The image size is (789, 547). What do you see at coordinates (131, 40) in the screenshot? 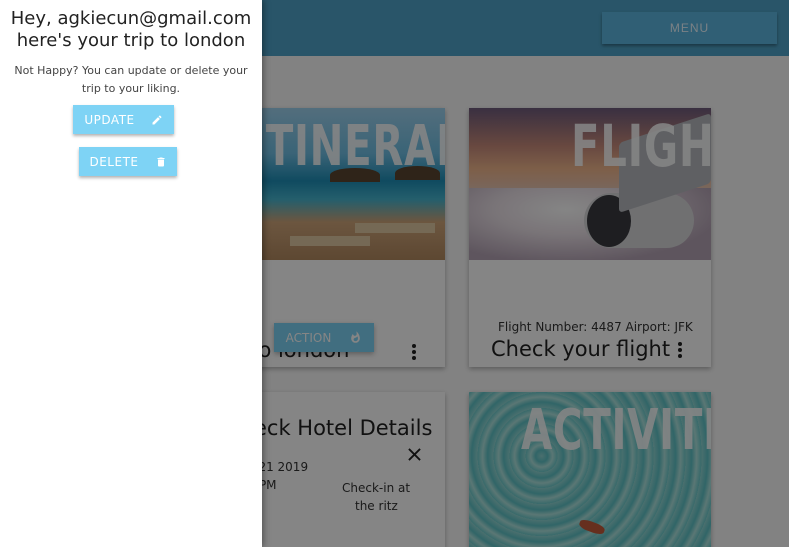
I see `greeting-line2: here's your trip to london` at bounding box center [131, 40].